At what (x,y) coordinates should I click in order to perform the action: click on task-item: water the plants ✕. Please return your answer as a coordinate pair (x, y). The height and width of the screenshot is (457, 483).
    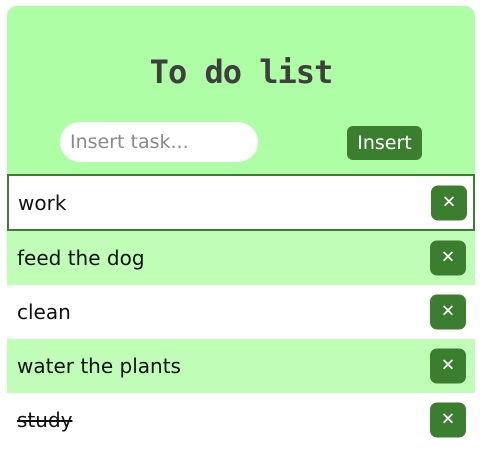
    Looking at the image, I should click on (241, 366).